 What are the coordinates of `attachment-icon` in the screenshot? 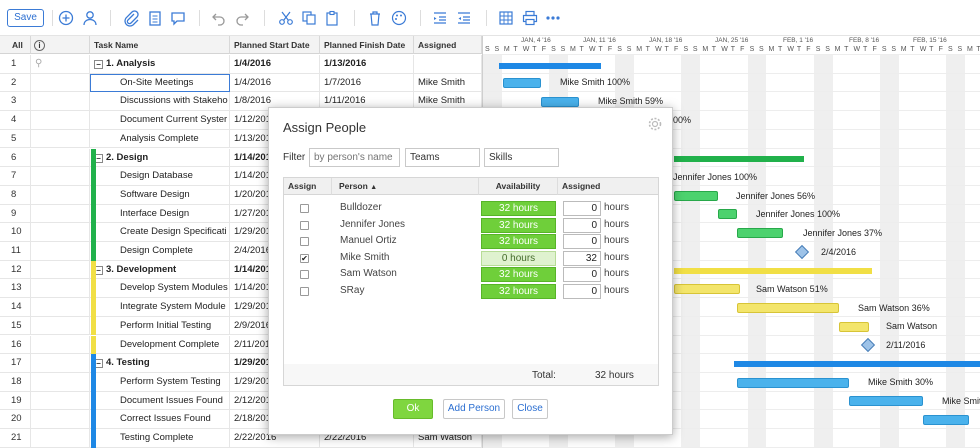 It's located at (131, 18).